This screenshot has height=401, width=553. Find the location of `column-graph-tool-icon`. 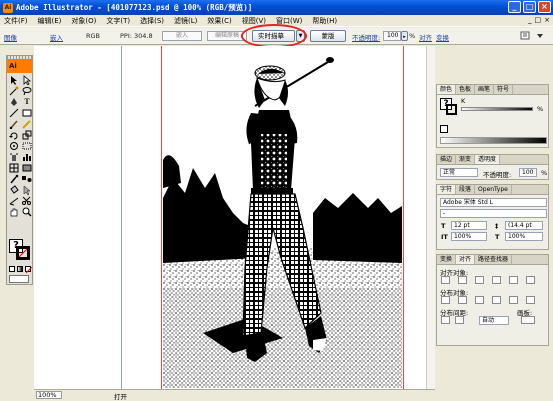

column-graph-tool-icon is located at coordinates (27, 157).